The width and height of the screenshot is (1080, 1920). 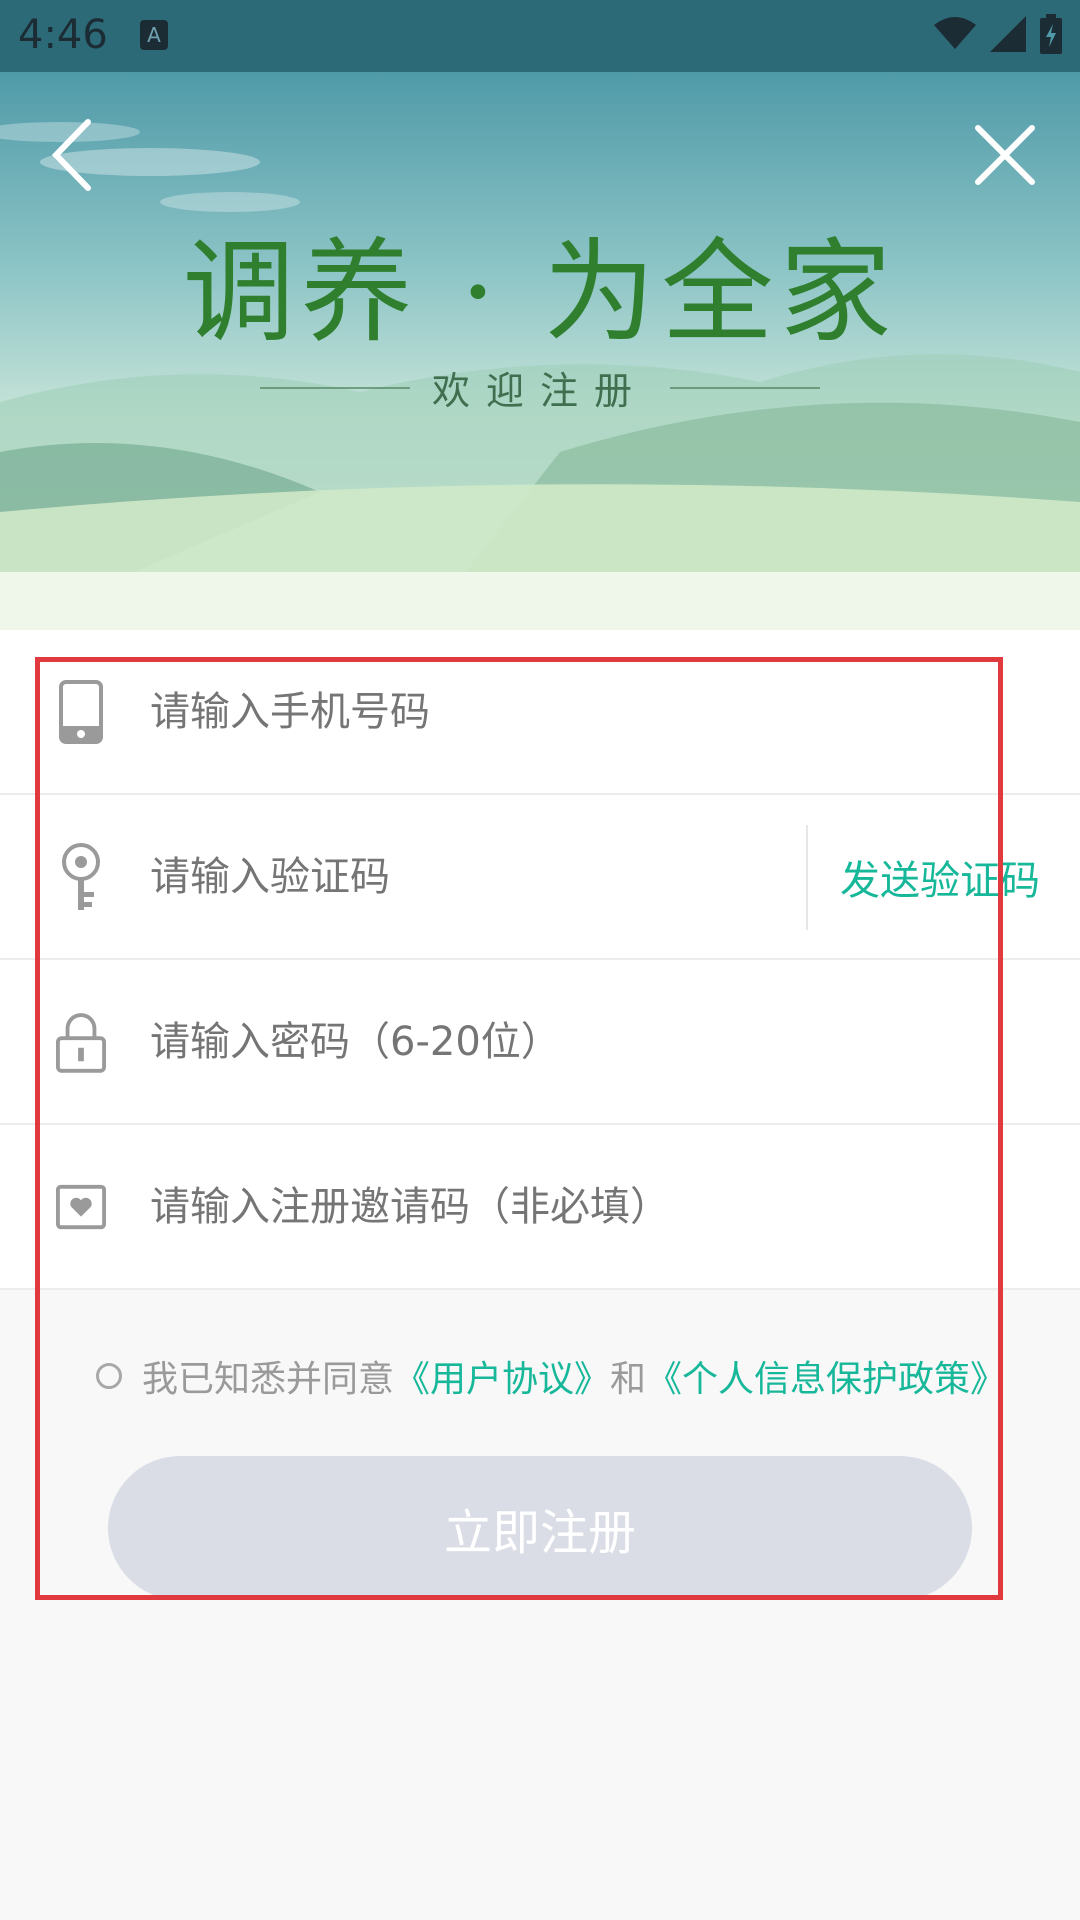 I want to click on verification-code-row: 发送验证码, so click(x=540, y=877).